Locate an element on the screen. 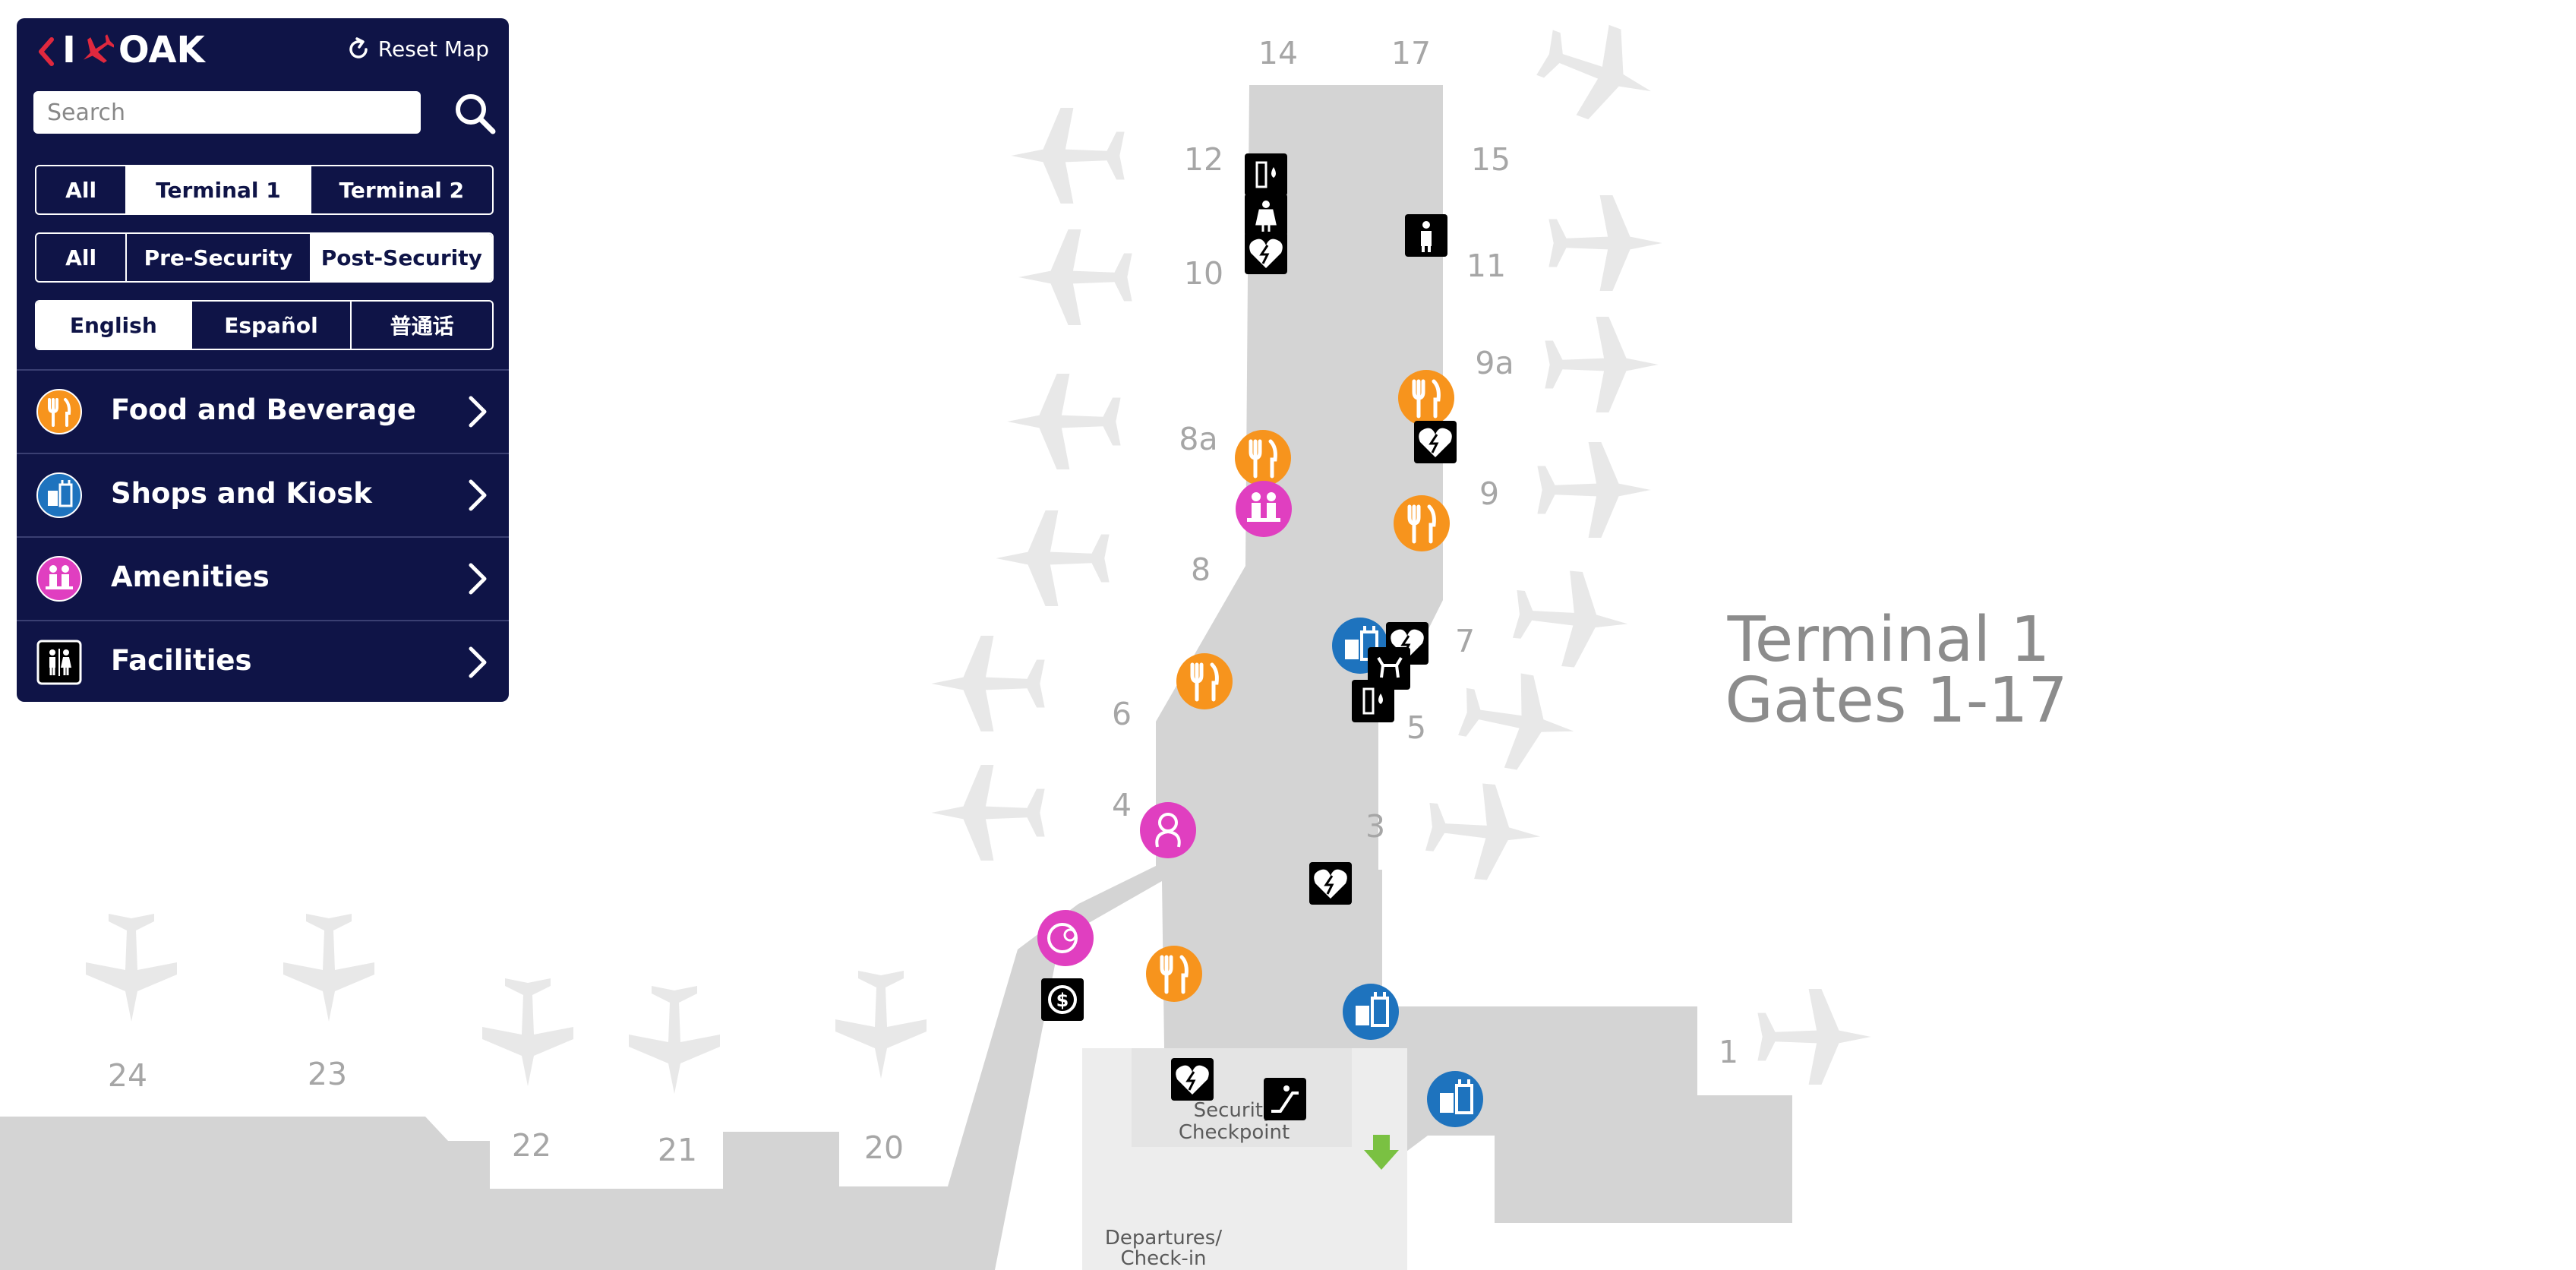 Image resolution: width=2576 pixels, height=1270 pixels. reset-map-button: Reset Map is located at coordinates (418, 49).